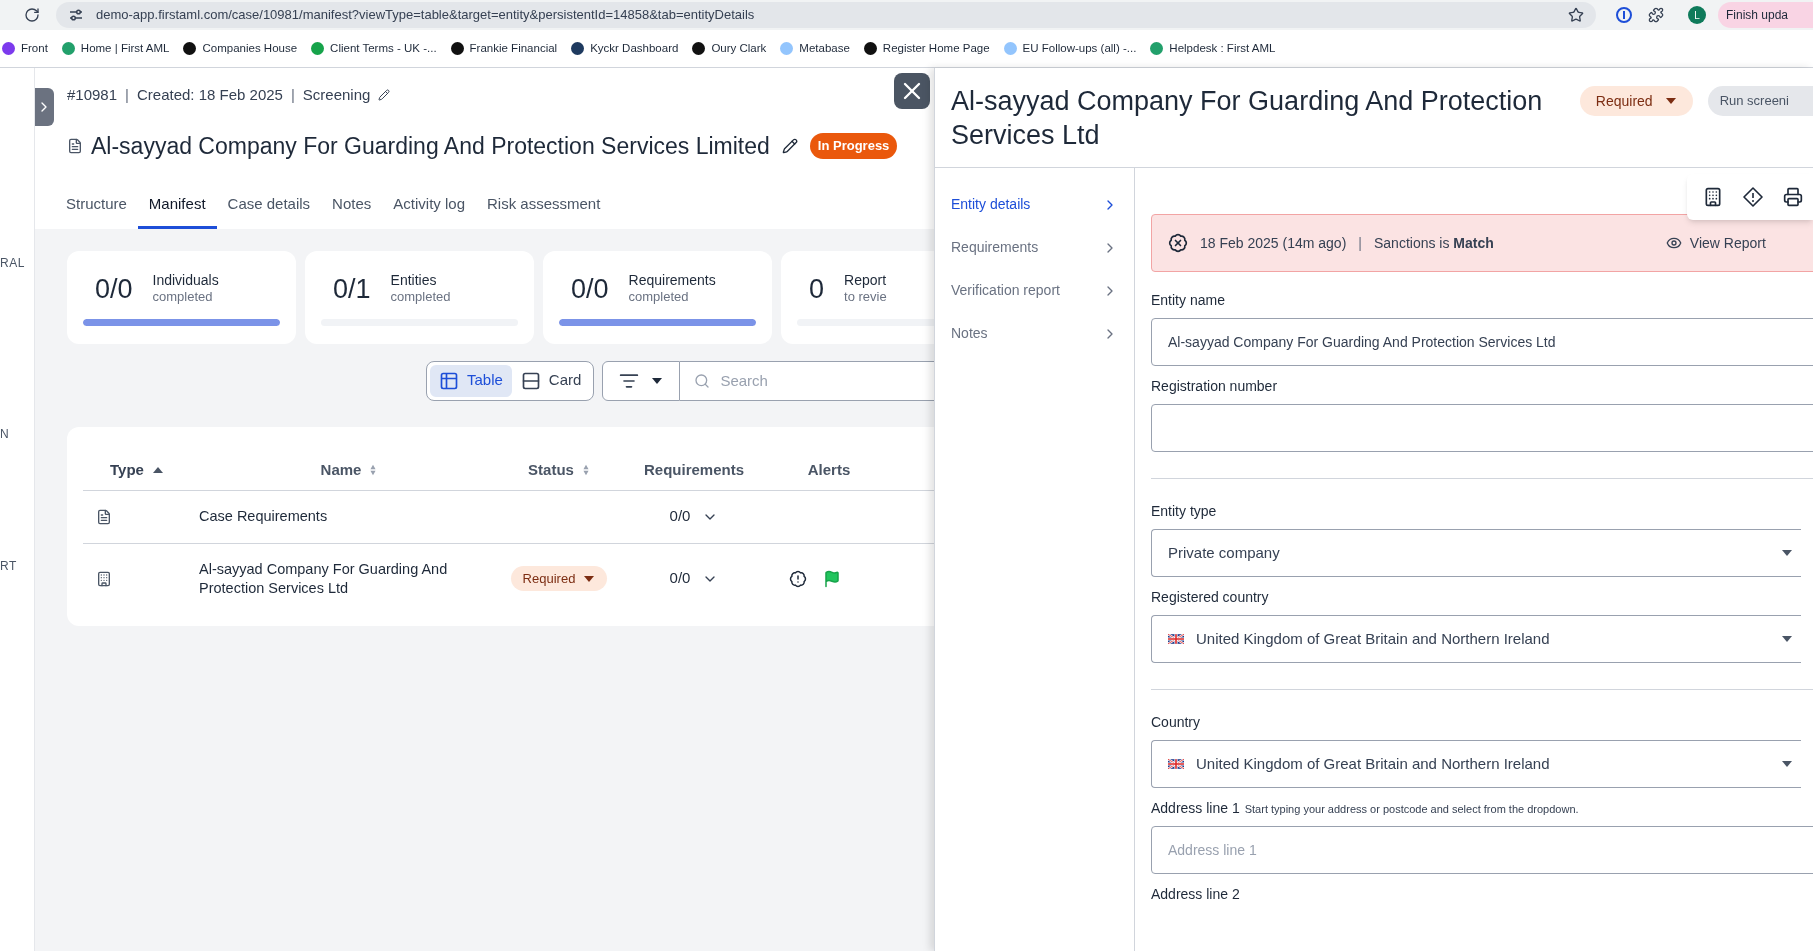  I want to click on search-field: Search, so click(807, 380).